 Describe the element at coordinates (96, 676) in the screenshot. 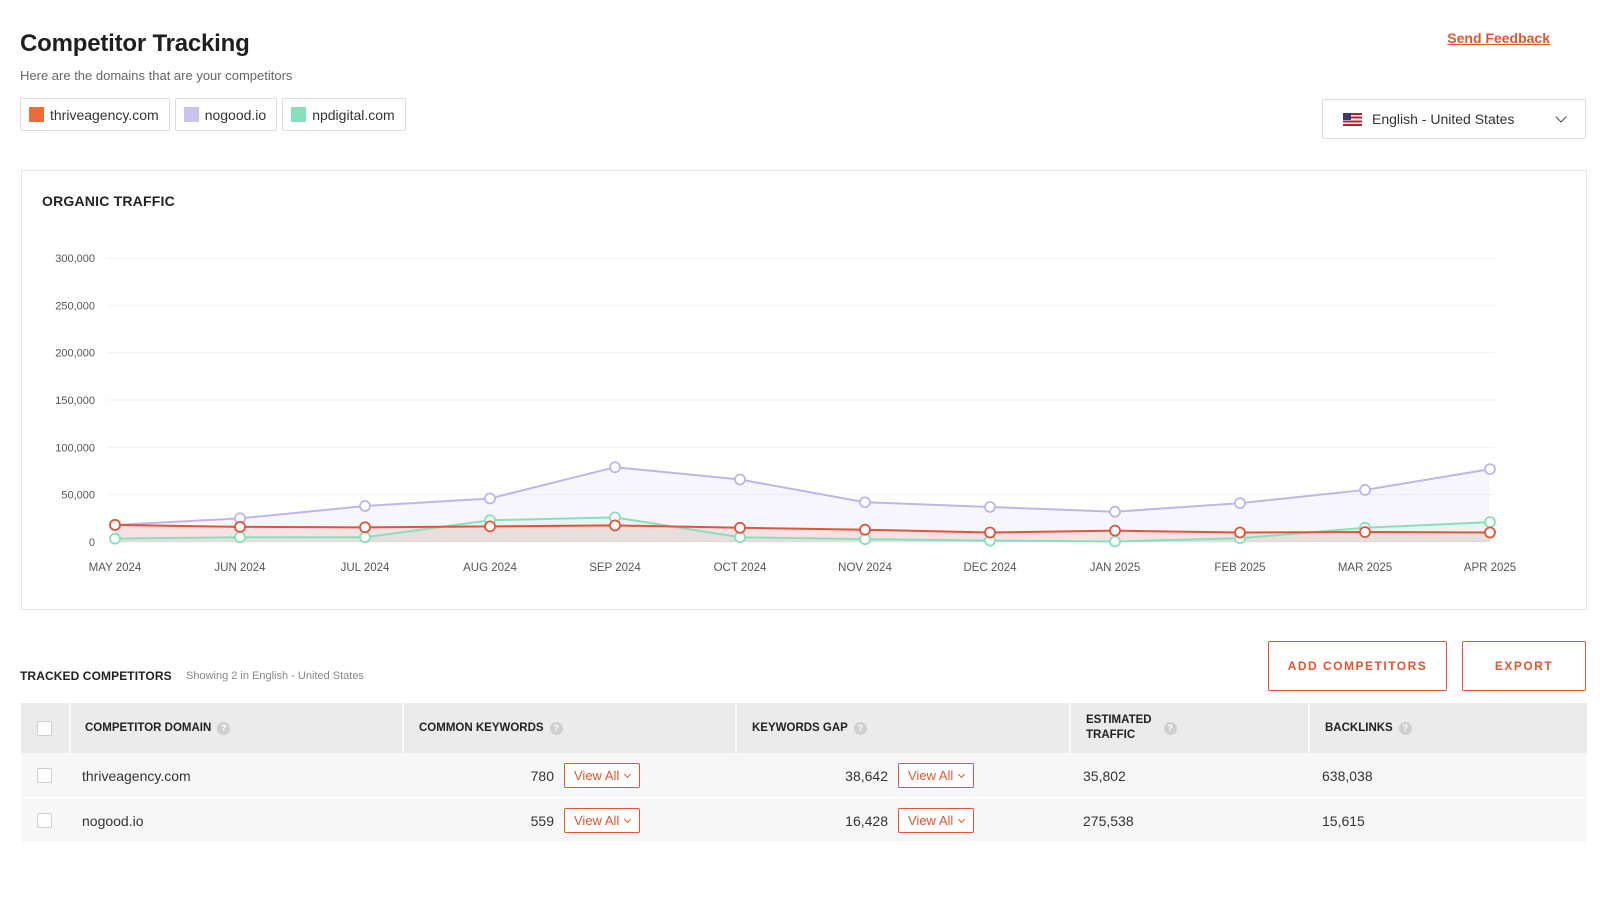

I see `tracked-competitors-title: TRACKED COMPETITORS` at that location.